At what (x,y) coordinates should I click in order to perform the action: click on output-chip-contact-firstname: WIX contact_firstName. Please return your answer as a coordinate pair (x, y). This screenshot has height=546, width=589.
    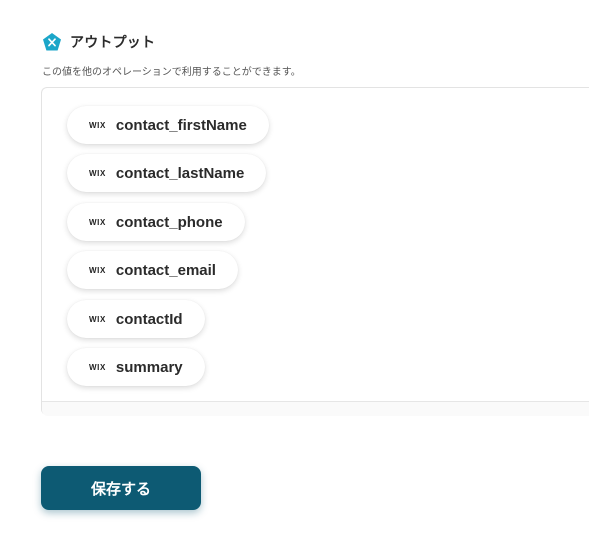
    Looking at the image, I should click on (168, 125).